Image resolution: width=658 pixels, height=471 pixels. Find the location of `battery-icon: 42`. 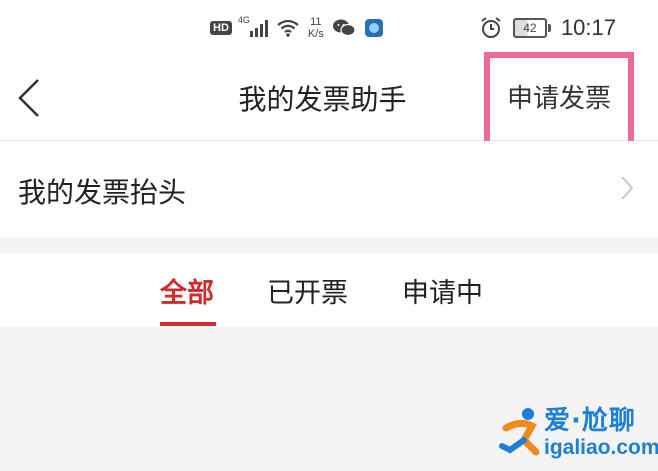

battery-icon: 42 is located at coordinates (531, 28).